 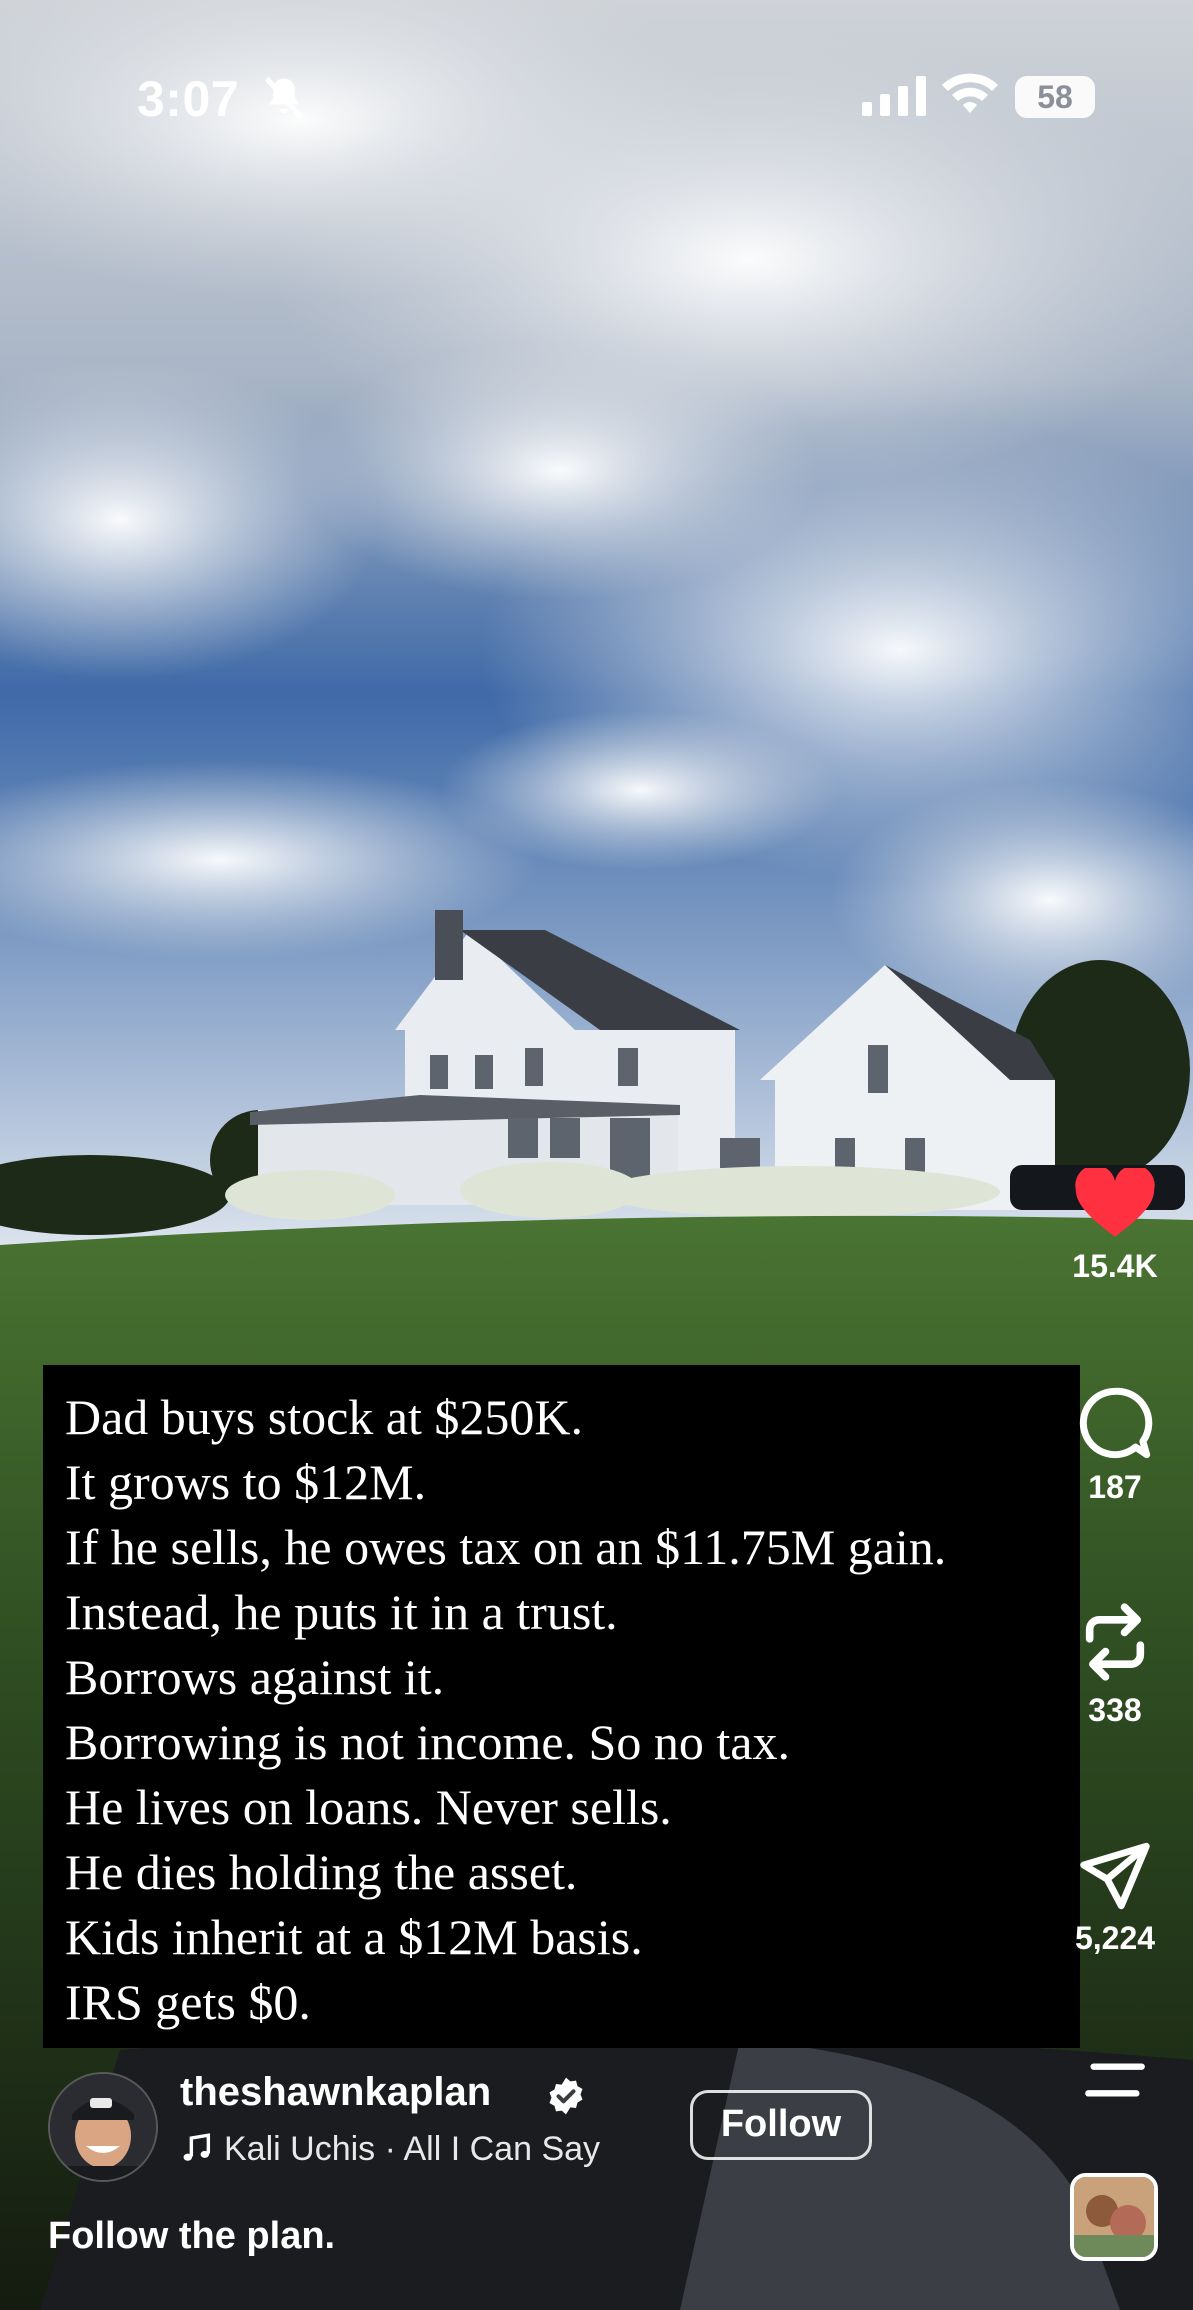 I want to click on avatar, so click(x=103, y=2127).